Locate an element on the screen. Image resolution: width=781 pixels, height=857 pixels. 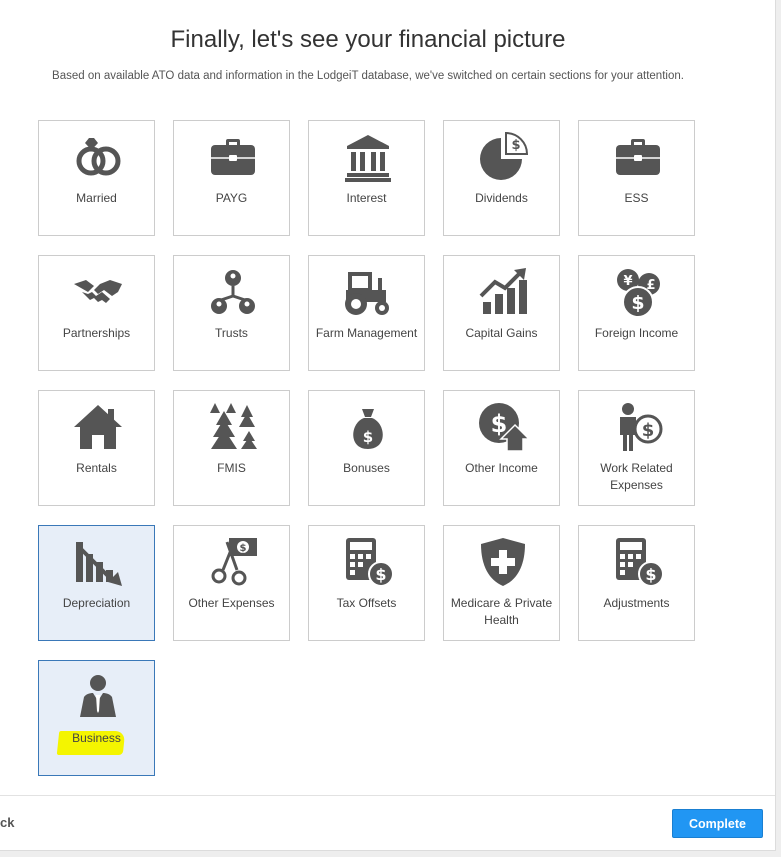
section-tile-trusts: Trusts is located at coordinates (231, 313).